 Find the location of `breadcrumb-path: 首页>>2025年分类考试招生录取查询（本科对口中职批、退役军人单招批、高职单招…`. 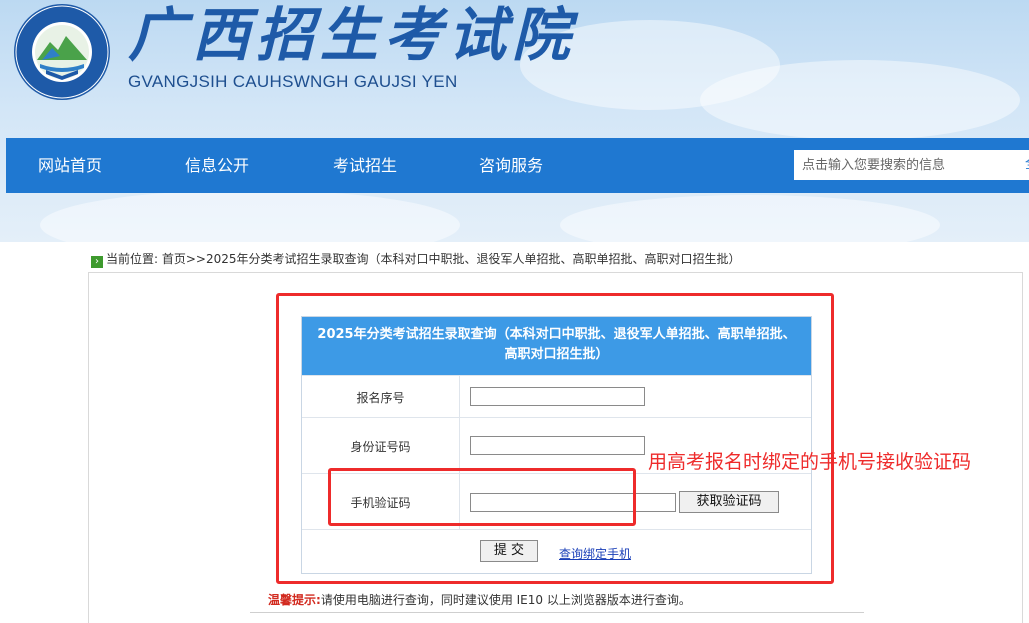

breadcrumb-path: 首页>>2025年分类考试招生录取查询（本科对口中职批、退役军人单招批、高职单招… is located at coordinates (451, 259).